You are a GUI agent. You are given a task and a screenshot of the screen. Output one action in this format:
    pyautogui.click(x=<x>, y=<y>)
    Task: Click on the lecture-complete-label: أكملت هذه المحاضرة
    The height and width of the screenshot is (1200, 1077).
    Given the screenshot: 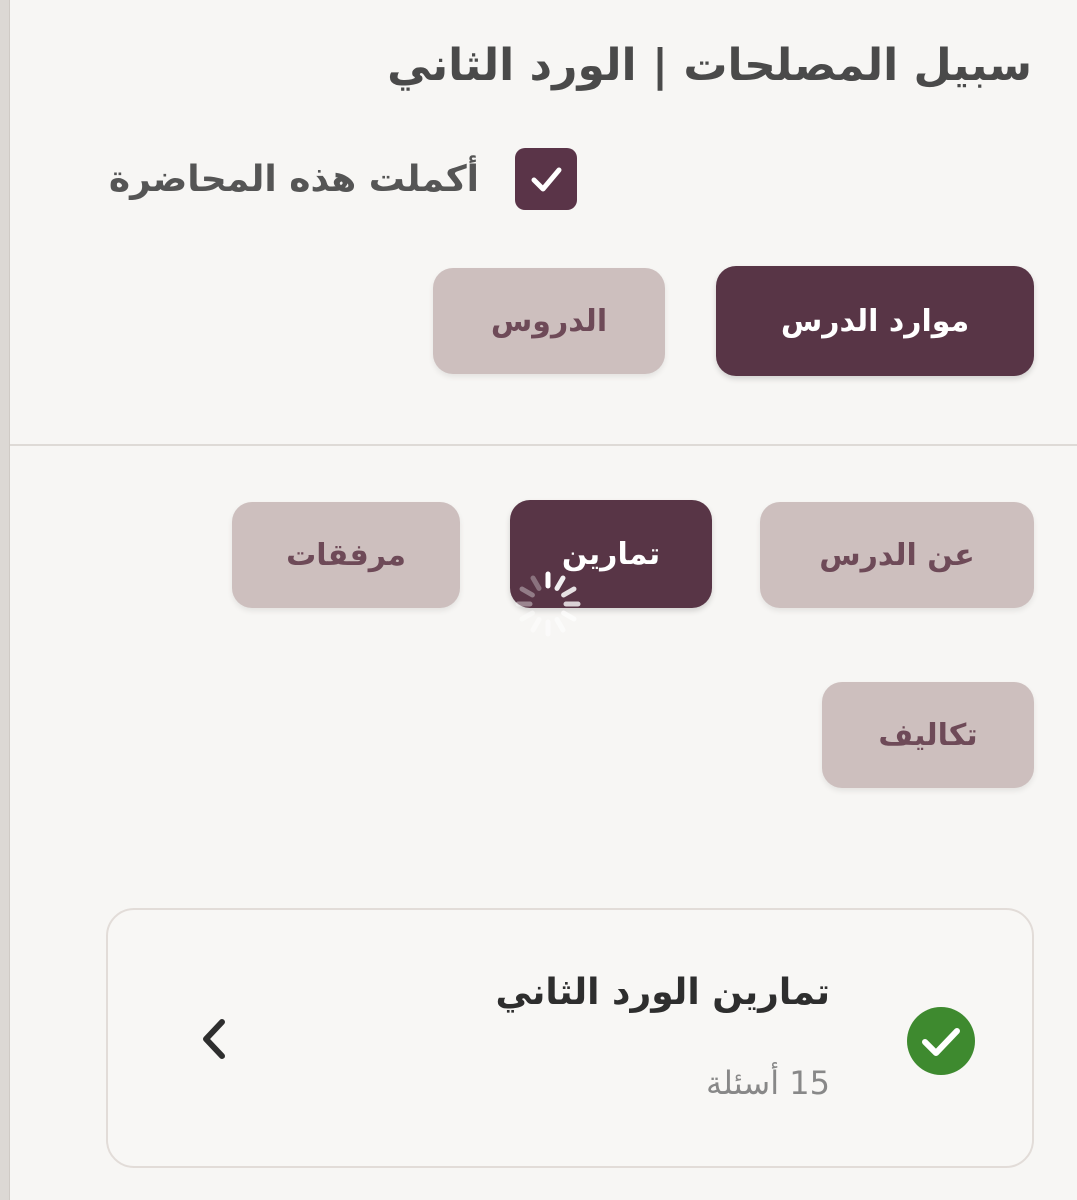 What is the action you would take?
    pyautogui.click(x=293, y=179)
    